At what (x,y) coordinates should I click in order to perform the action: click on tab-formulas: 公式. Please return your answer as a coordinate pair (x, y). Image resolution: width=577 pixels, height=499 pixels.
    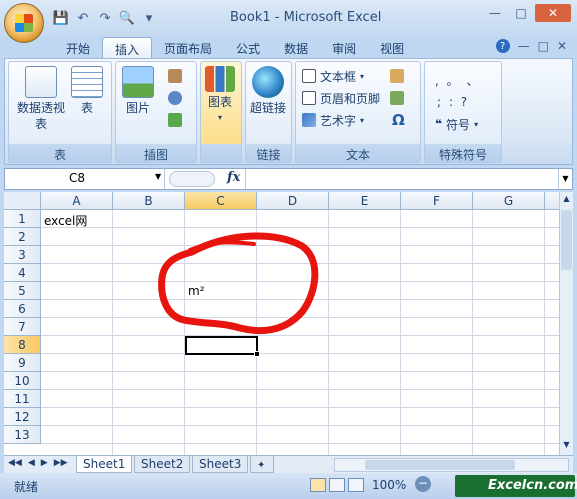
    Looking at the image, I should click on (248, 48).